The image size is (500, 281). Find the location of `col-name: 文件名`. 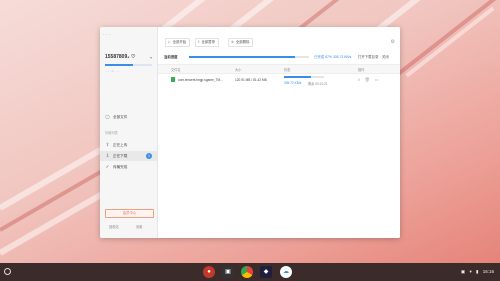

col-name: 文件名 is located at coordinates (176, 70).